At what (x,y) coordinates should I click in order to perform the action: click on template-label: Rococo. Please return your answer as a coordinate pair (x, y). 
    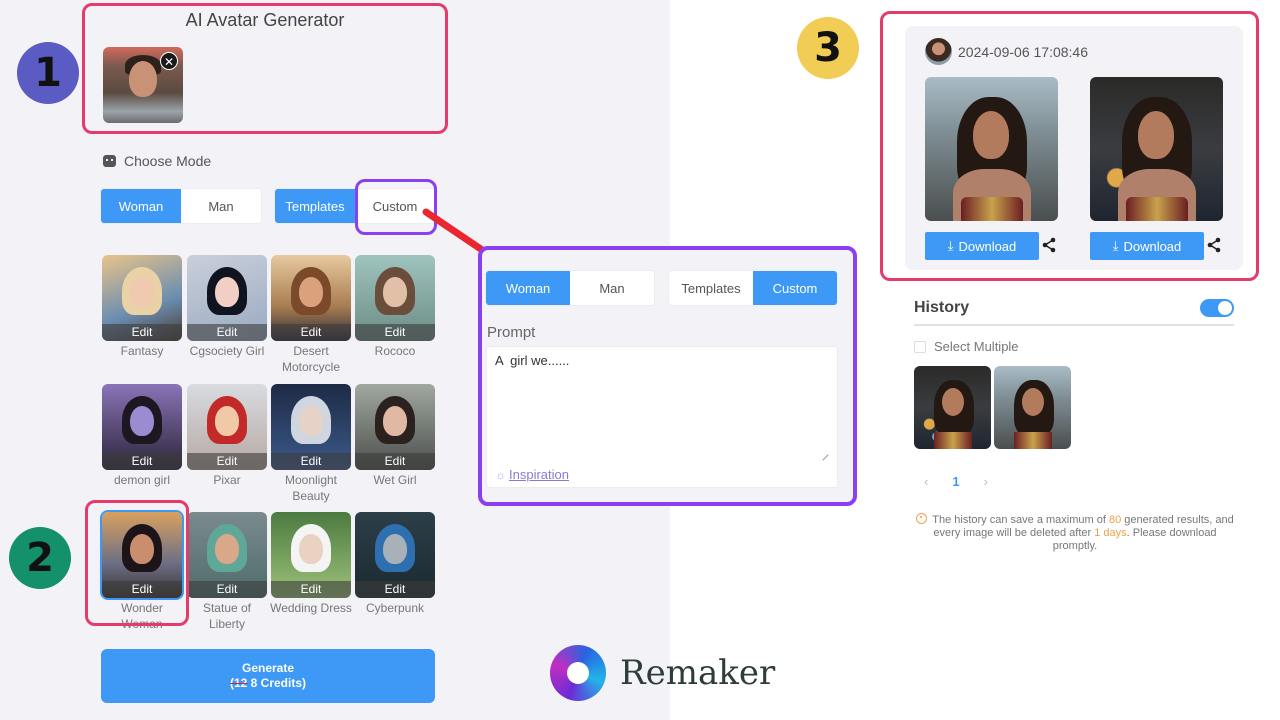
    Looking at the image, I should click on (395, 351).